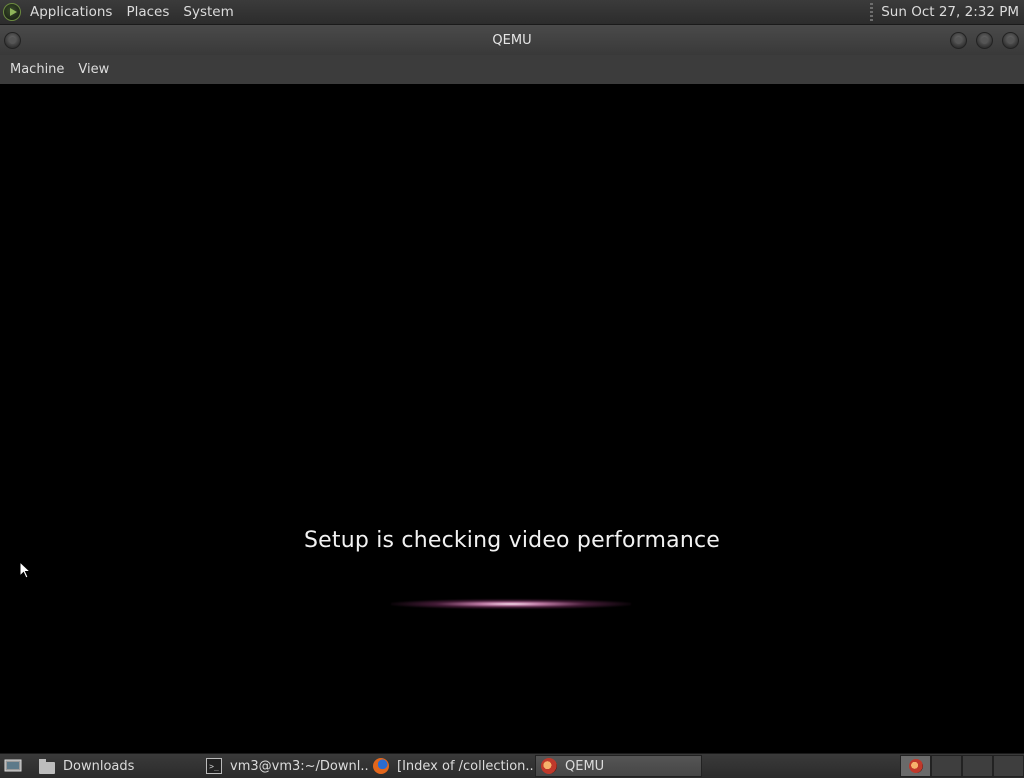 This screenshot has width=1024, height=778. Describe the element at coordinates (47, 766) in the screenshot. I see `folder-icon` at that location.